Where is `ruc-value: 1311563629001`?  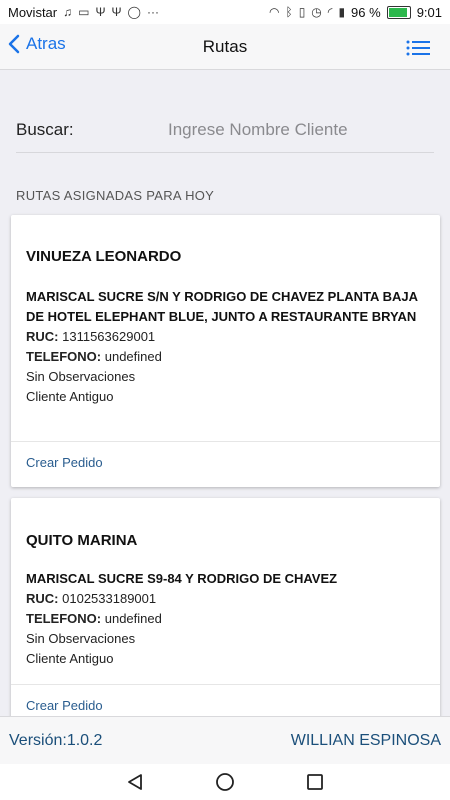
ruc-value: 1311563629001 is located at coordinates (109, 336).